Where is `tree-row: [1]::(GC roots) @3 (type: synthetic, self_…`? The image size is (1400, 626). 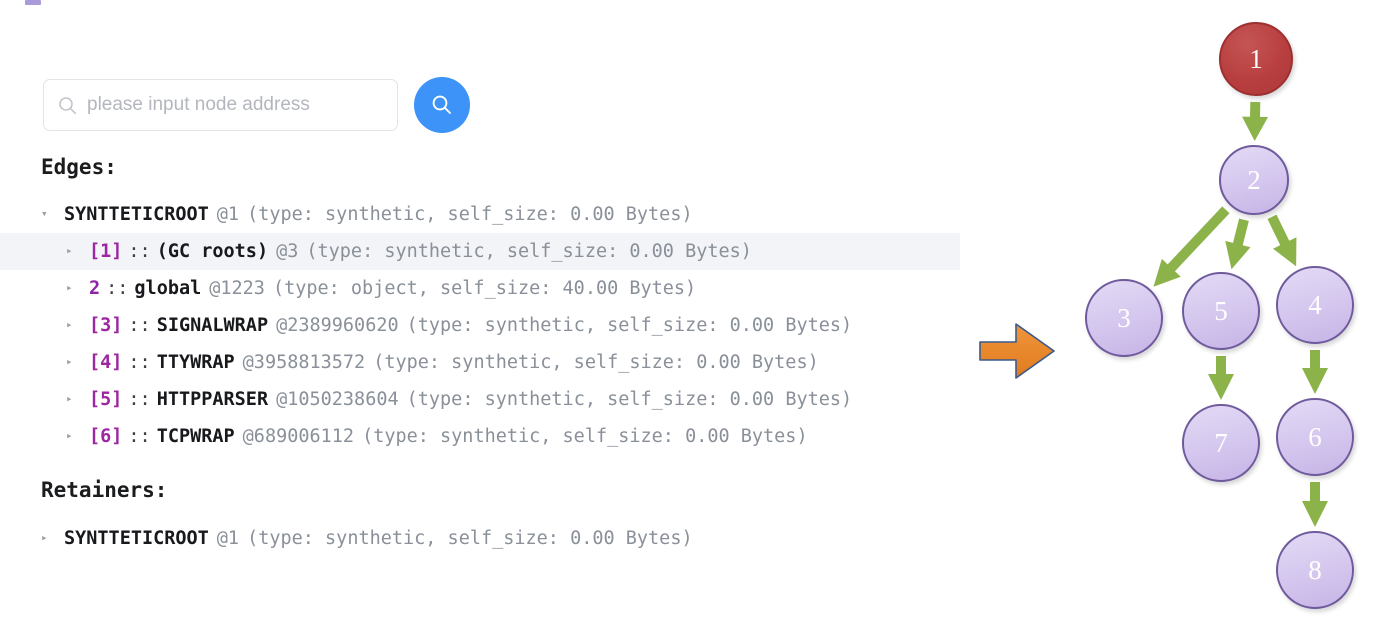
tree-row: [1]::(GC roots) @3 (type: synthetic, self_… is located at coordinates (480, 251).